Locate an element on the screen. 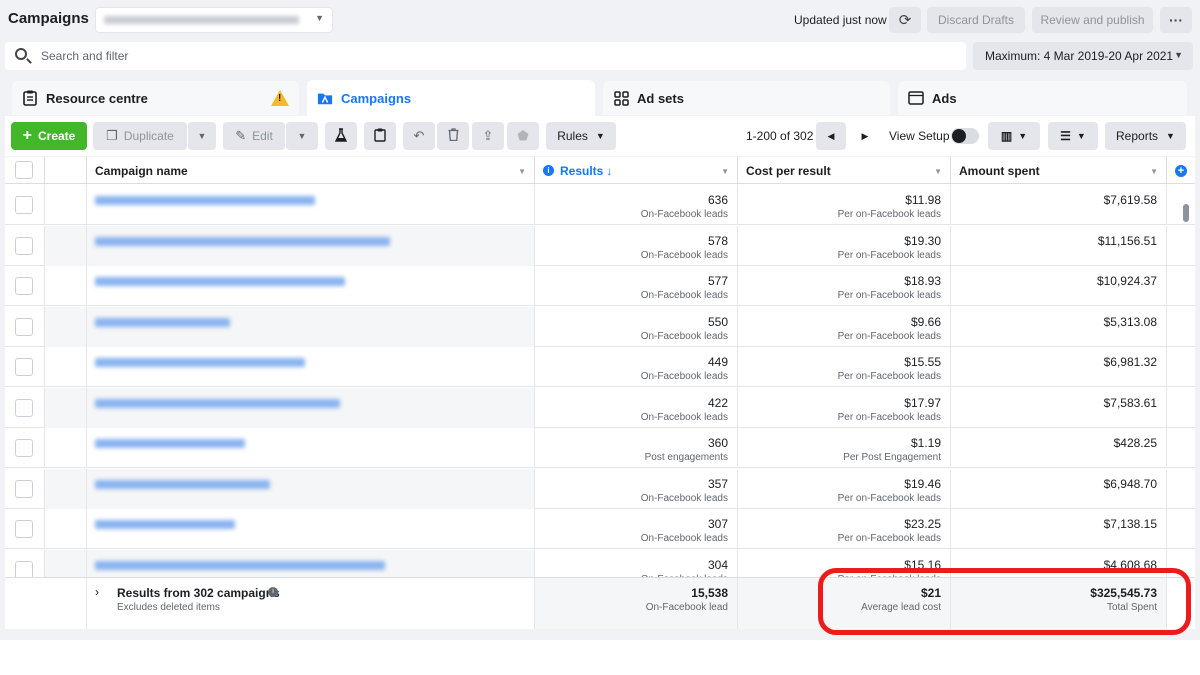  column-campaign-name: Campaign name ▼ is located at coordinates (311, 170).